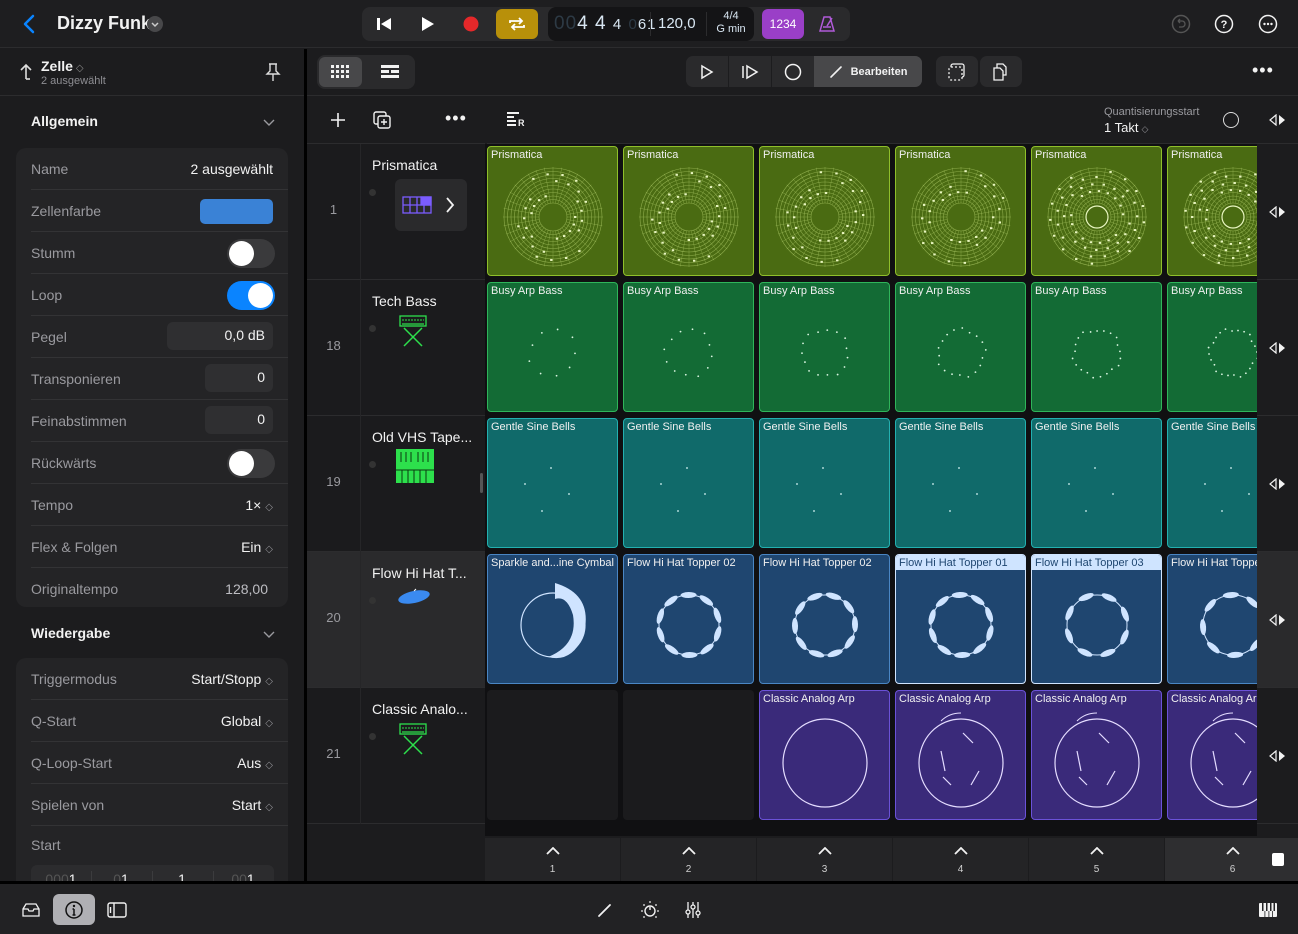 The image size is (1298, 934). I want to click on sidebar-button, so click(117, 910).